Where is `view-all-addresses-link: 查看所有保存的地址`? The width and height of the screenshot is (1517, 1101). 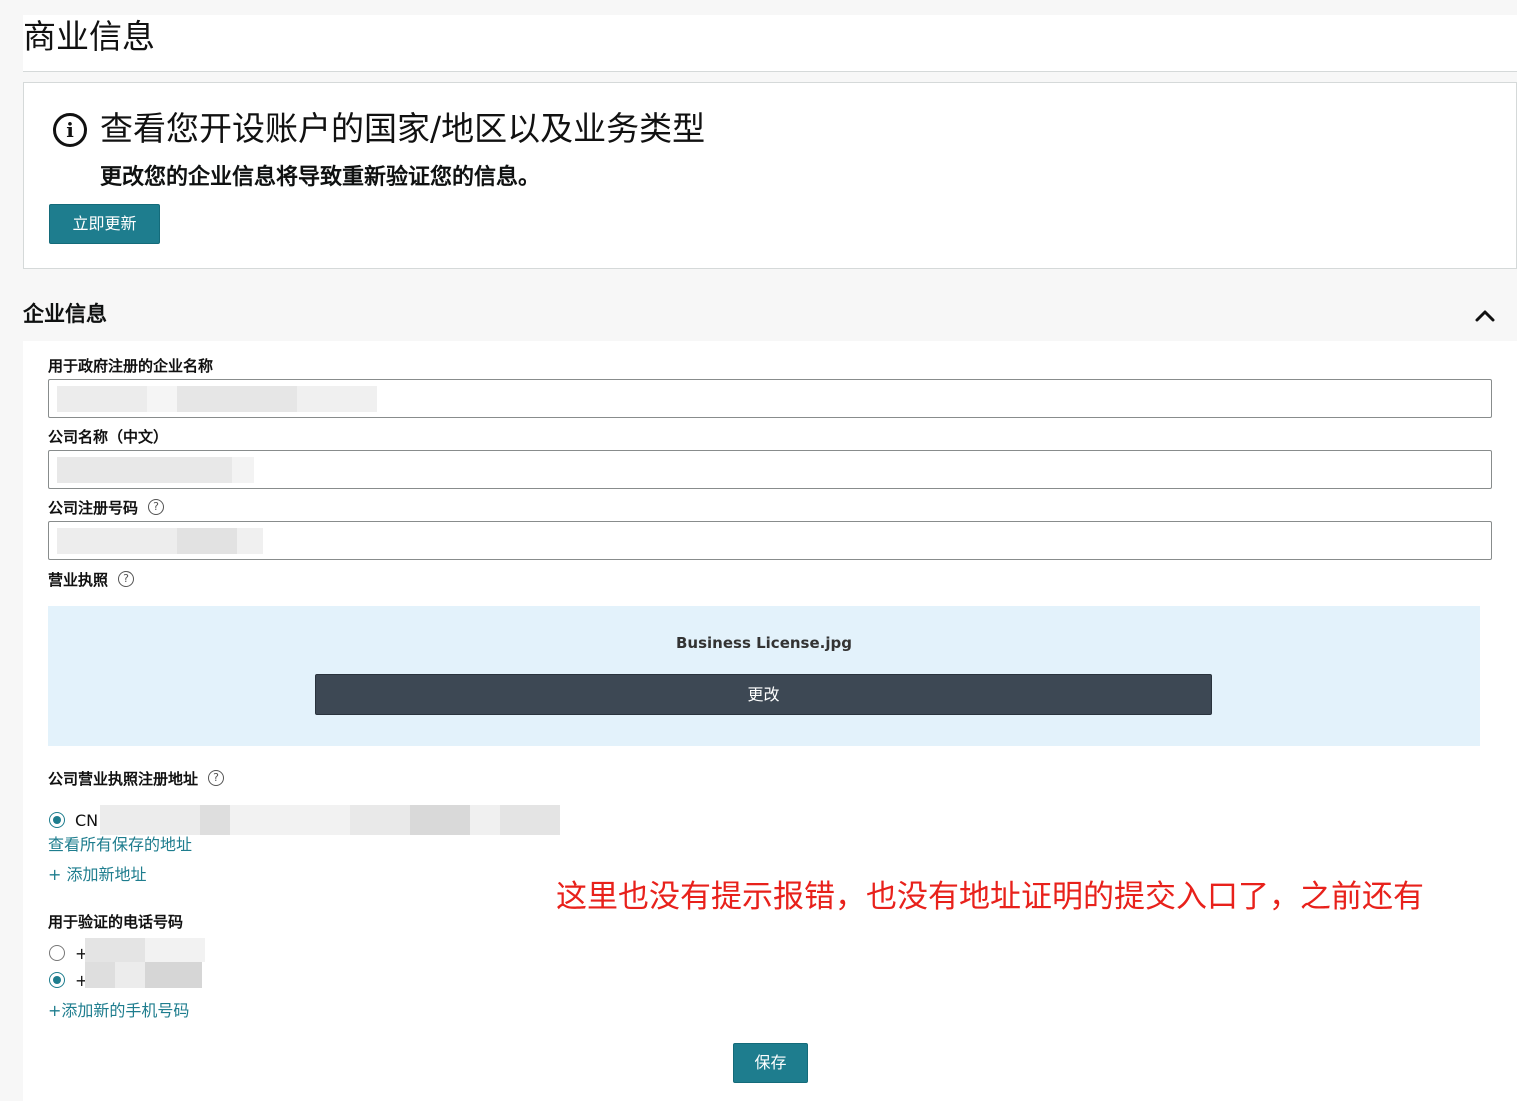 view-all-addresses-link: 查看所有保存的地址 is located at coordinates (120, 845).